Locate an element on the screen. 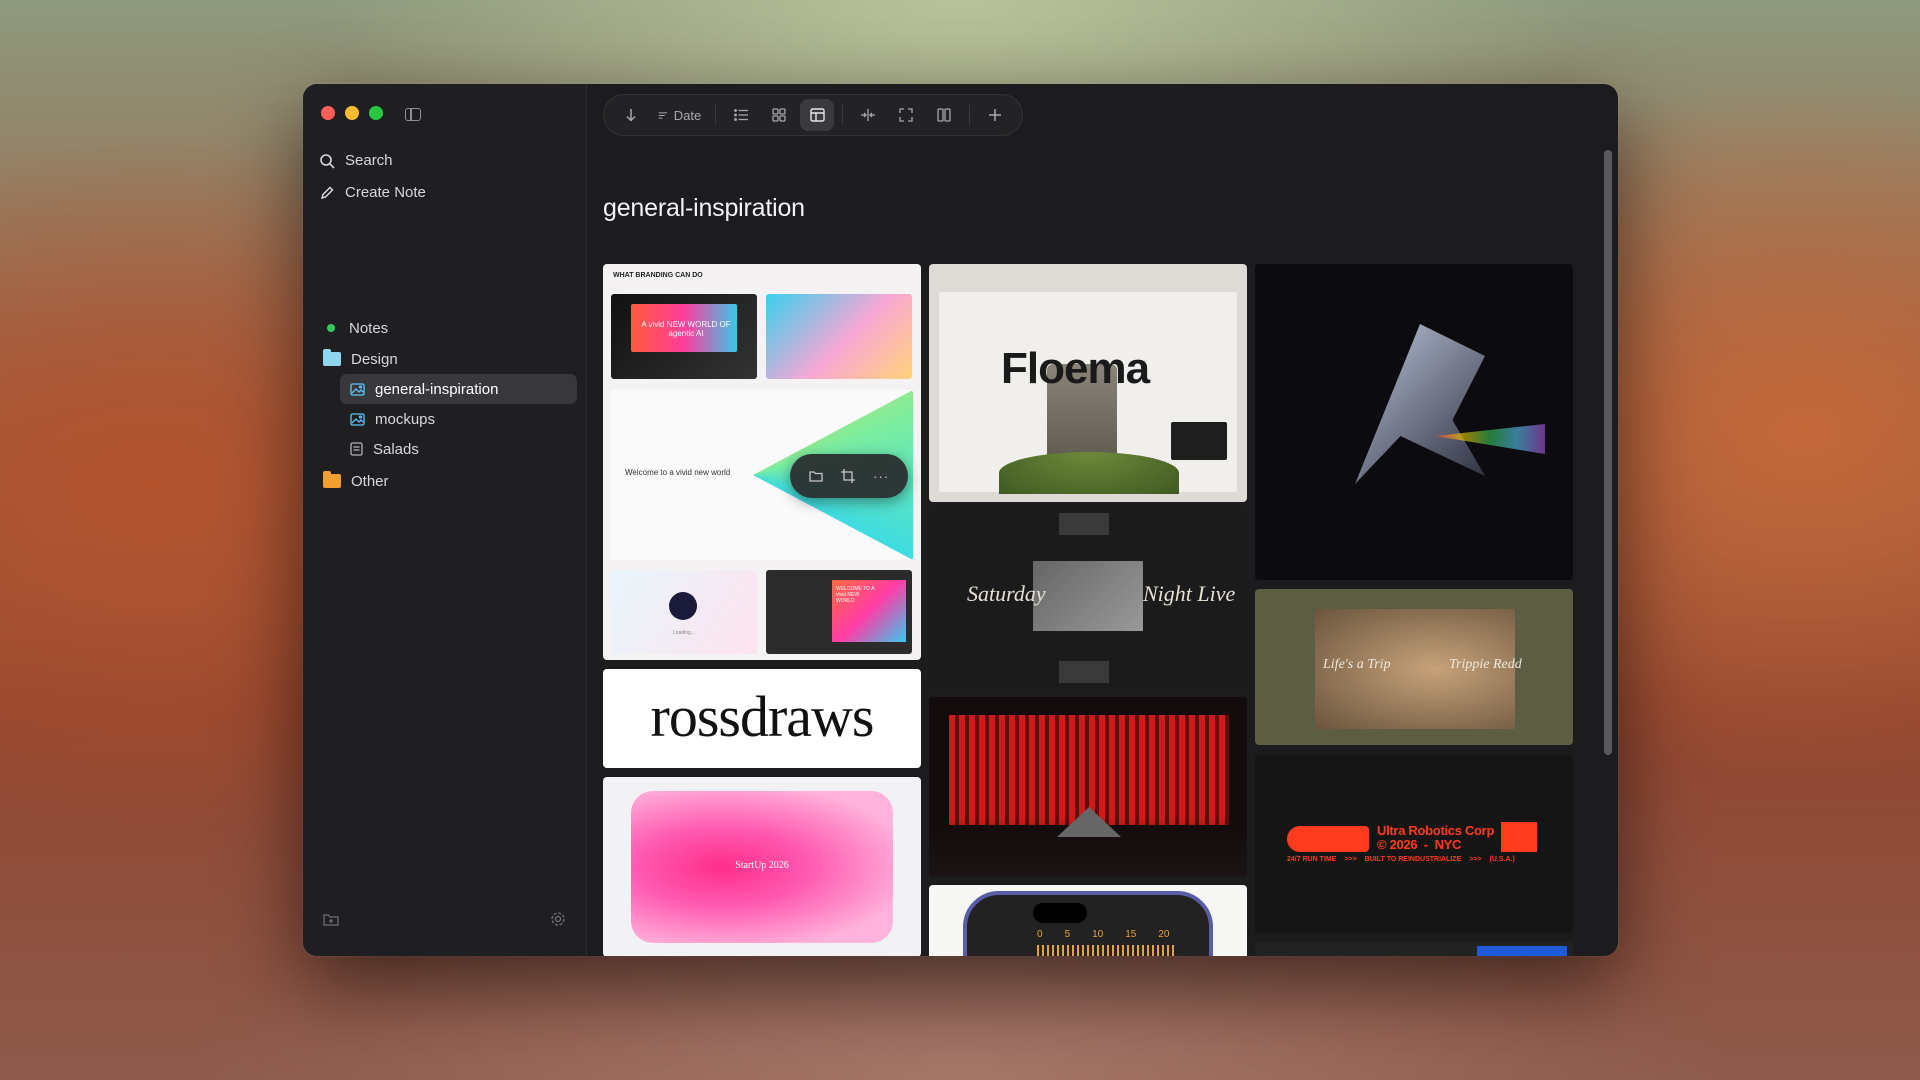  sidebar-item-general-inspiration: general-inspiration is located at coordinates (458, 389).